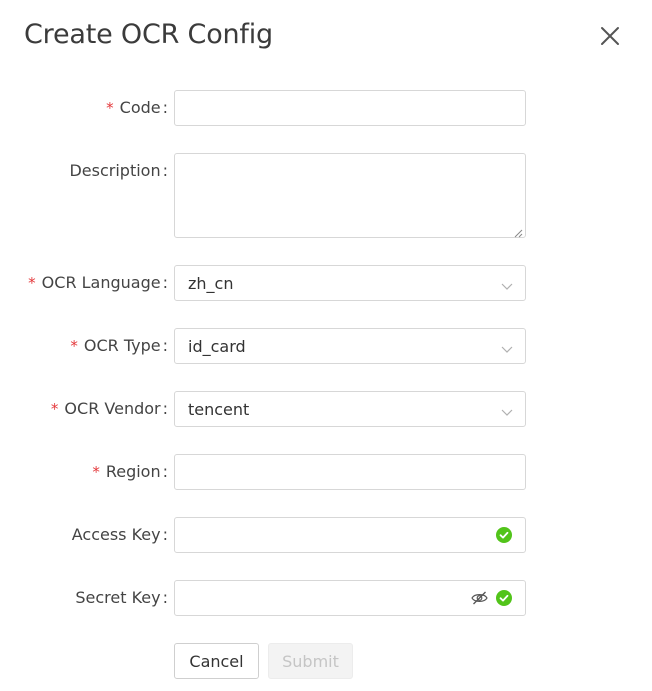 The height and width of the screenshot is (691, 652). What do you see at coordinates (119, 345) in the screenshot?
I see `ocr-type-label: * OCR Type:` at bounding box center [119, 345].